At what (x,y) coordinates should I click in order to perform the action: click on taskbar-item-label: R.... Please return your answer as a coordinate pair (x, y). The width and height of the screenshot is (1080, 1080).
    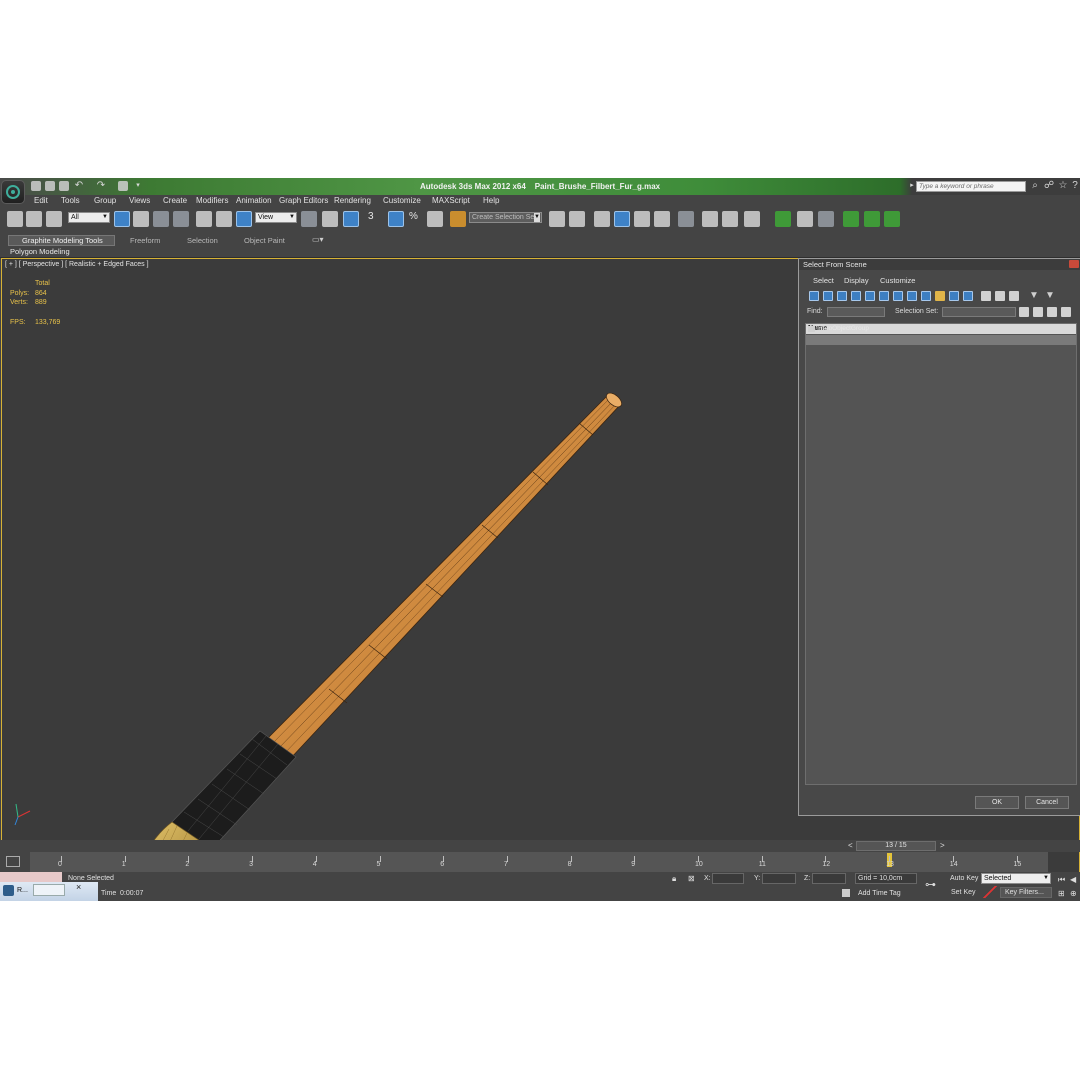
    Looking at the image, I should click on (22, 890).